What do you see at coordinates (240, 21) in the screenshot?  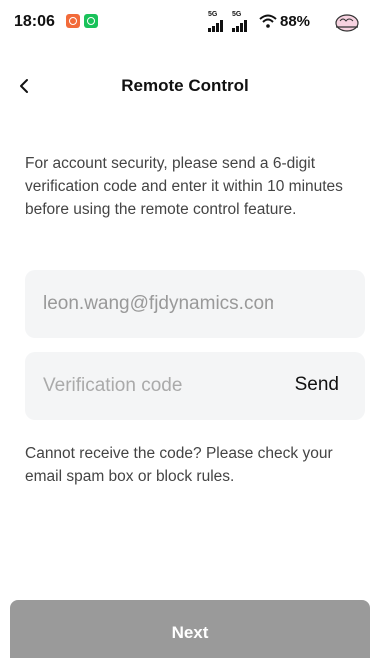 I see `signal-icon-2: 5G` at bounding box center [240, 21].